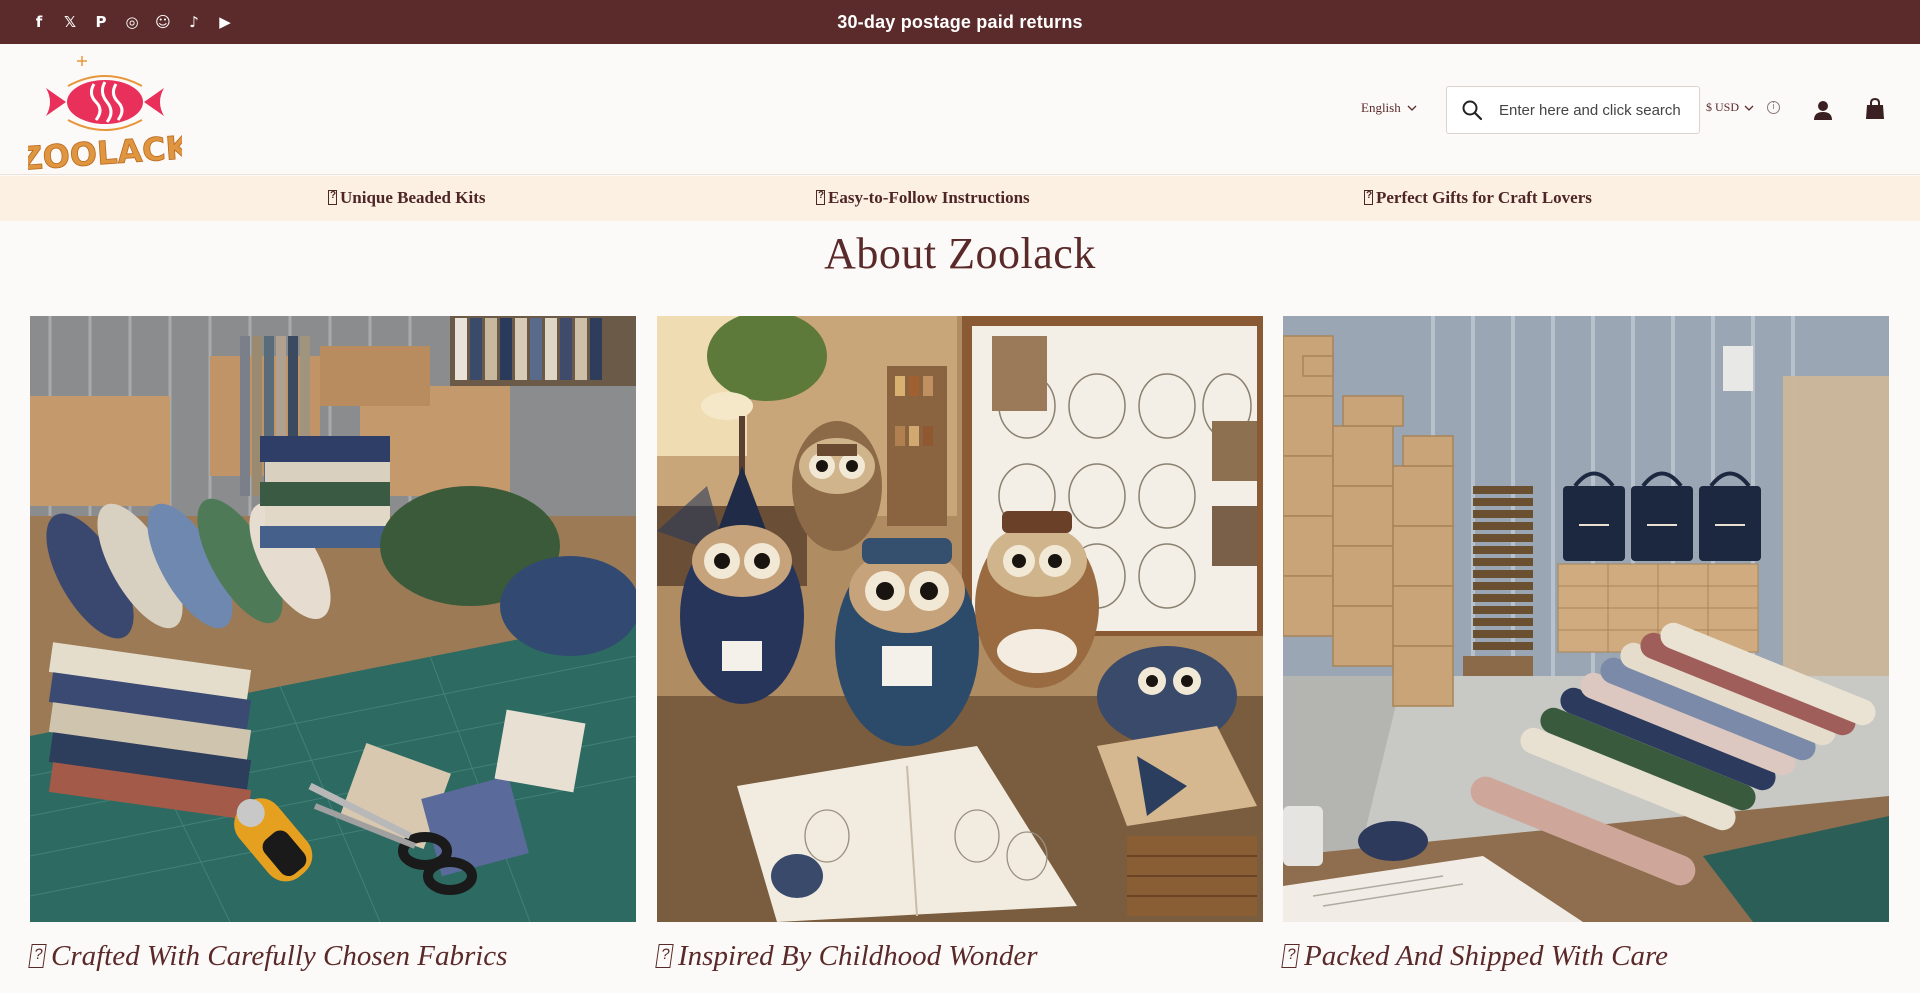 Image resolution: width=1920 pixels, height=993 pixels. What do you see at coordinates (1594, 110) in the screenshot?
I see `search-input` at bounding box center [1594, 110].